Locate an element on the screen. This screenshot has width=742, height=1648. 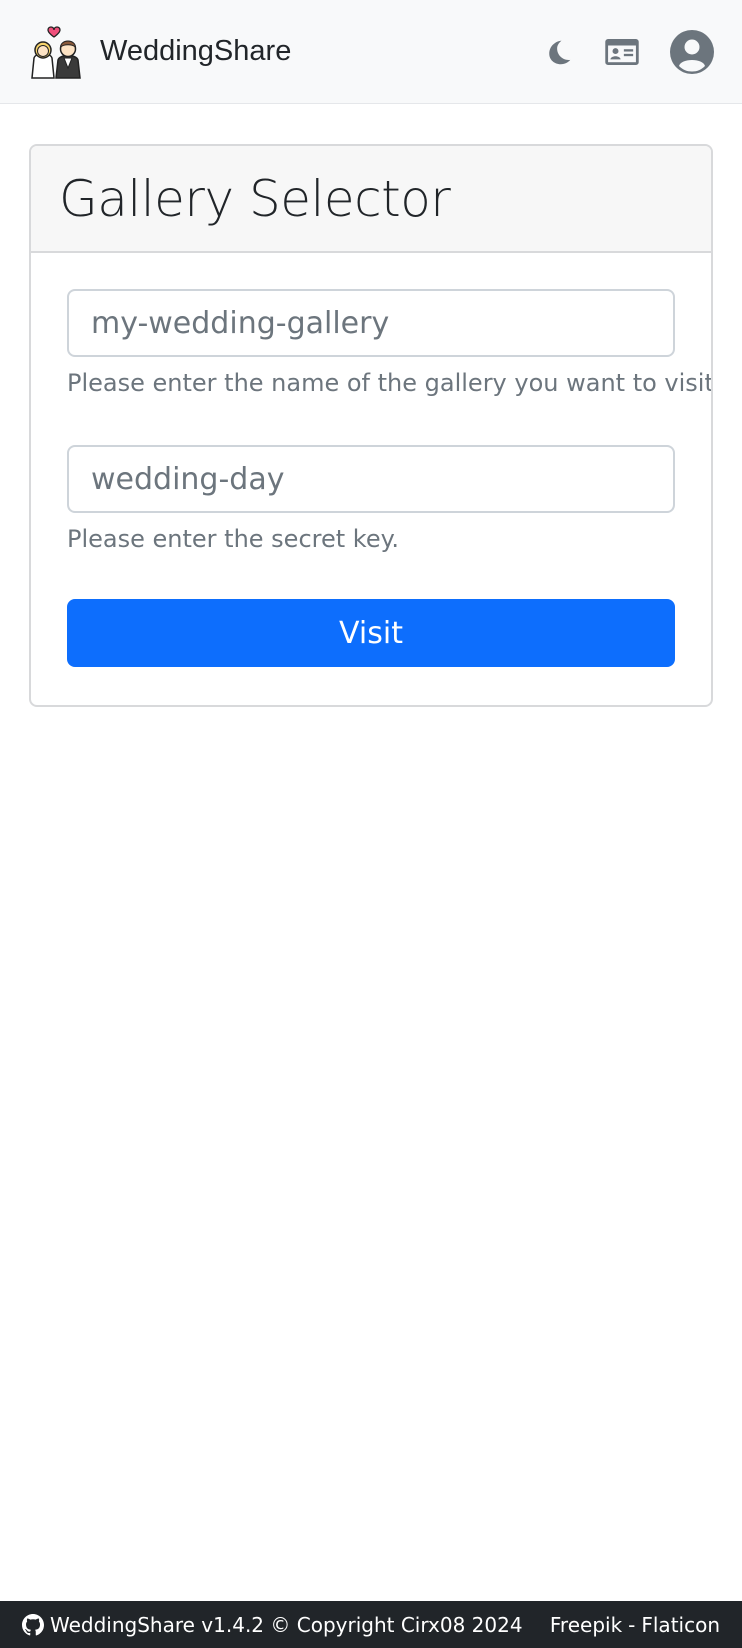
secret-key-input is located at coordinates (371, 479).